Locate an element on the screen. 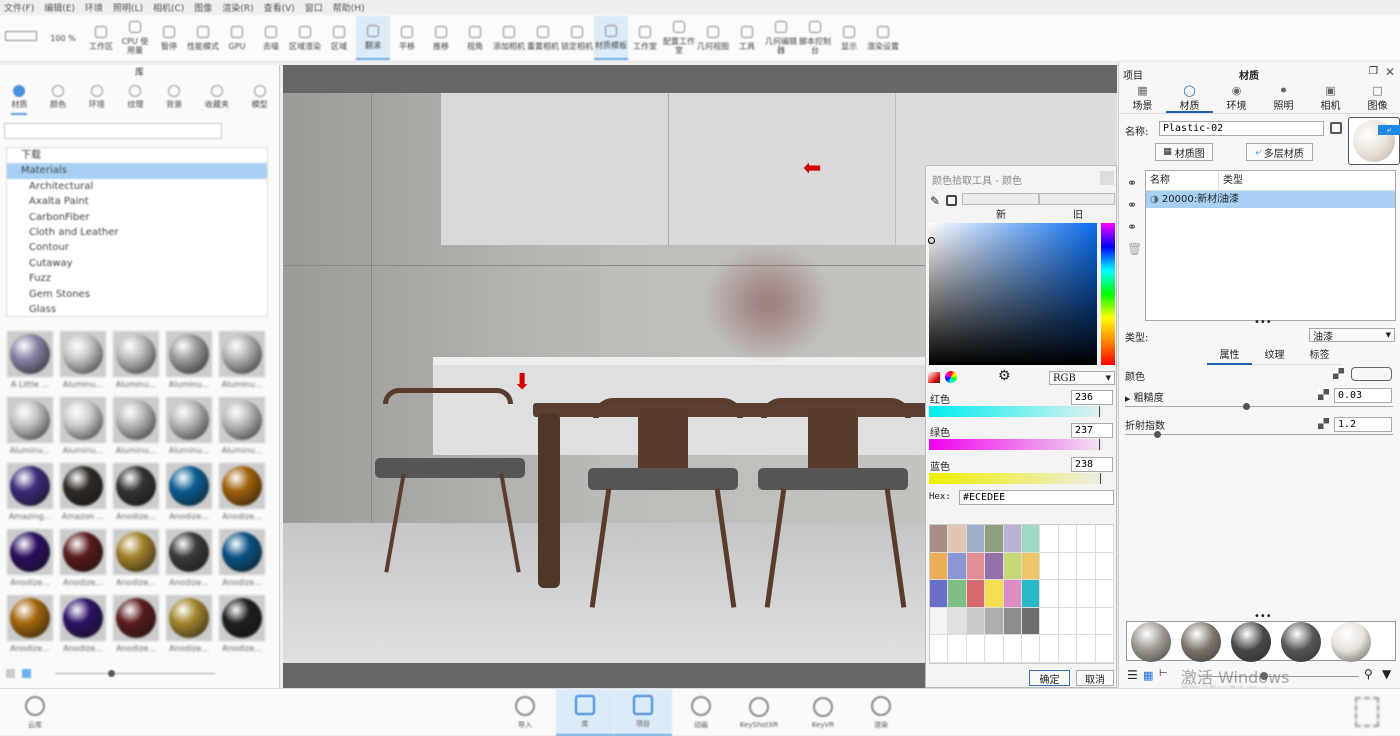 The image size is (1400, 736). menu-item: 渲染(R) is located at coordinates (237, 7).